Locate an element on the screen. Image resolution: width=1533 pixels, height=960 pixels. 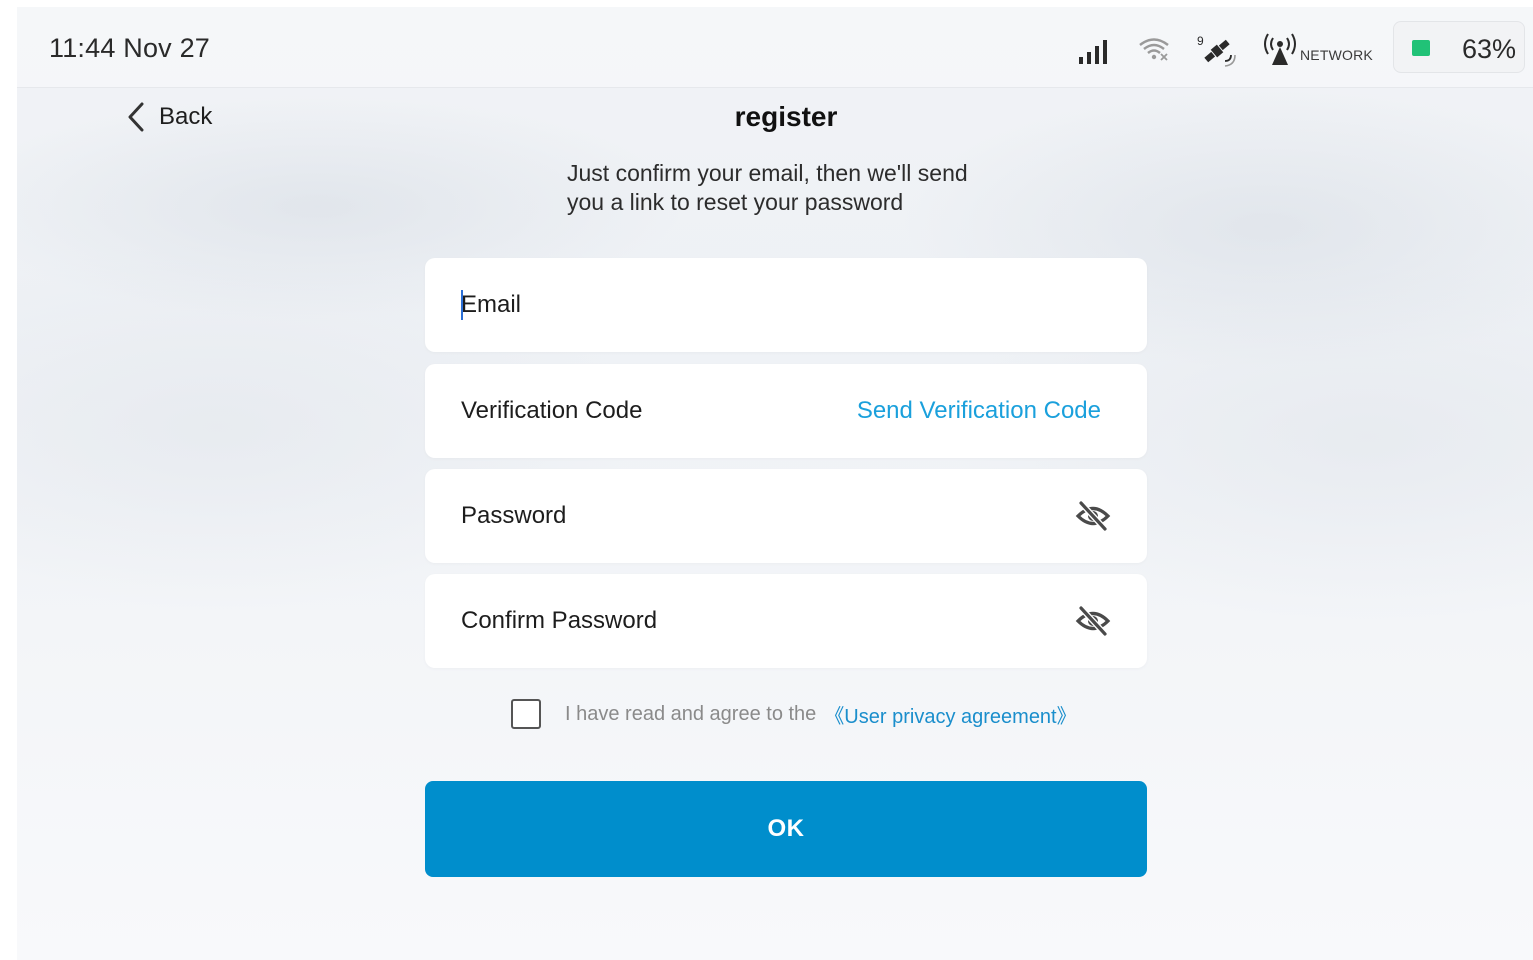
verification-code-input is located at coordinates (651, 411).